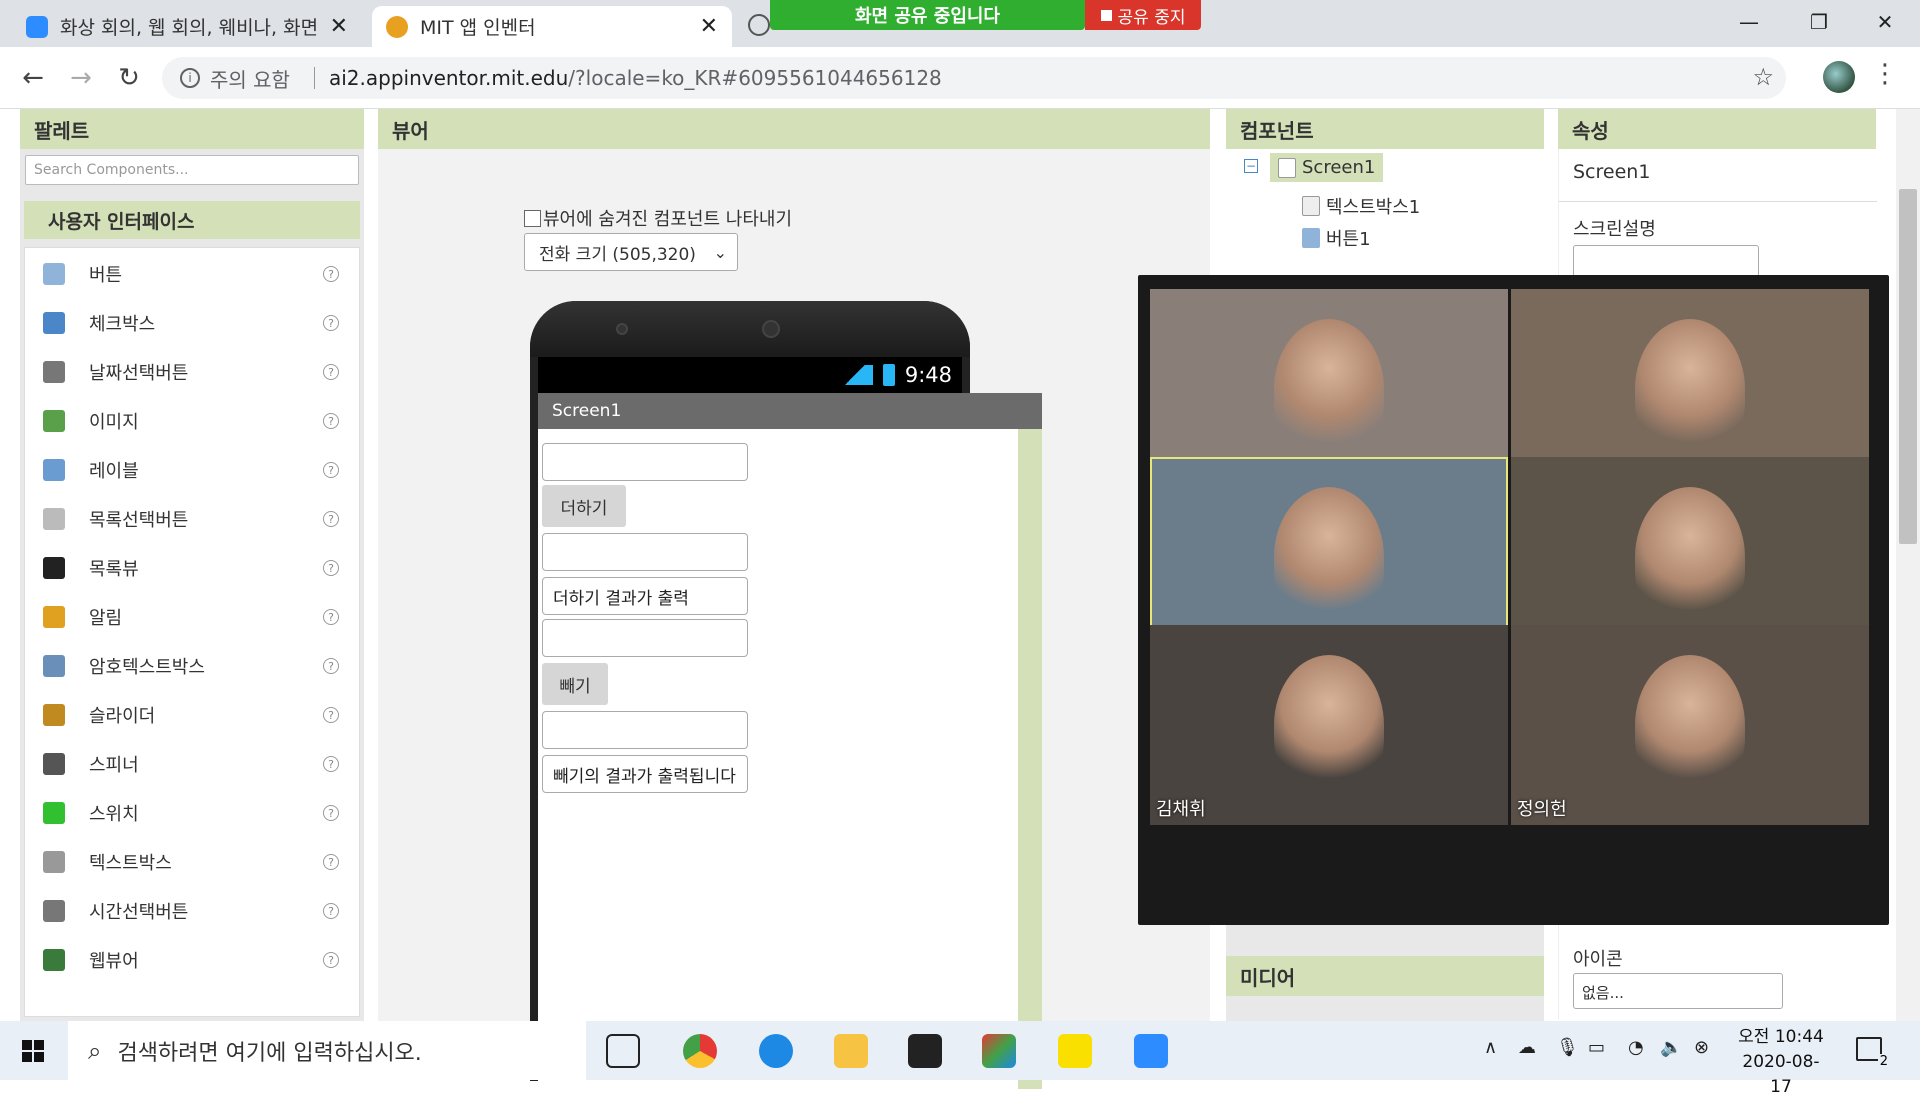  What do you see at coordinates (190, 78) in the screenshot?
I see `info-icon: i` at bounding box center [190, 78].